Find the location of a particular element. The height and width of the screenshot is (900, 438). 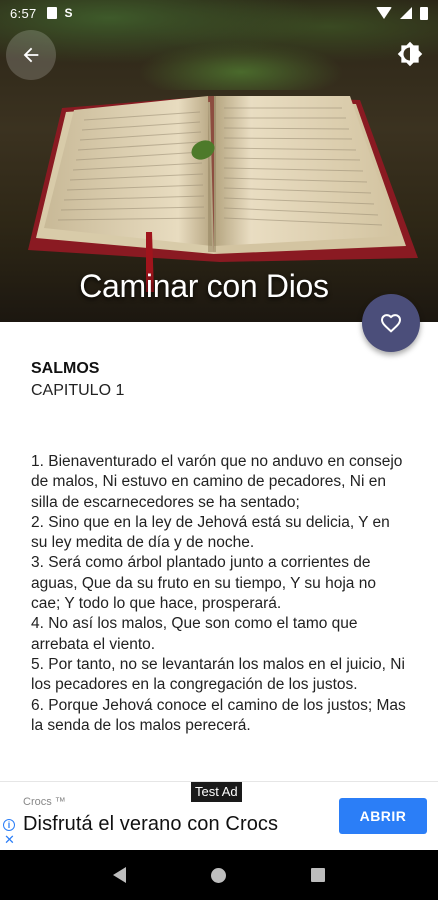

heart-outline-icon is located at coordinates (391, 323).